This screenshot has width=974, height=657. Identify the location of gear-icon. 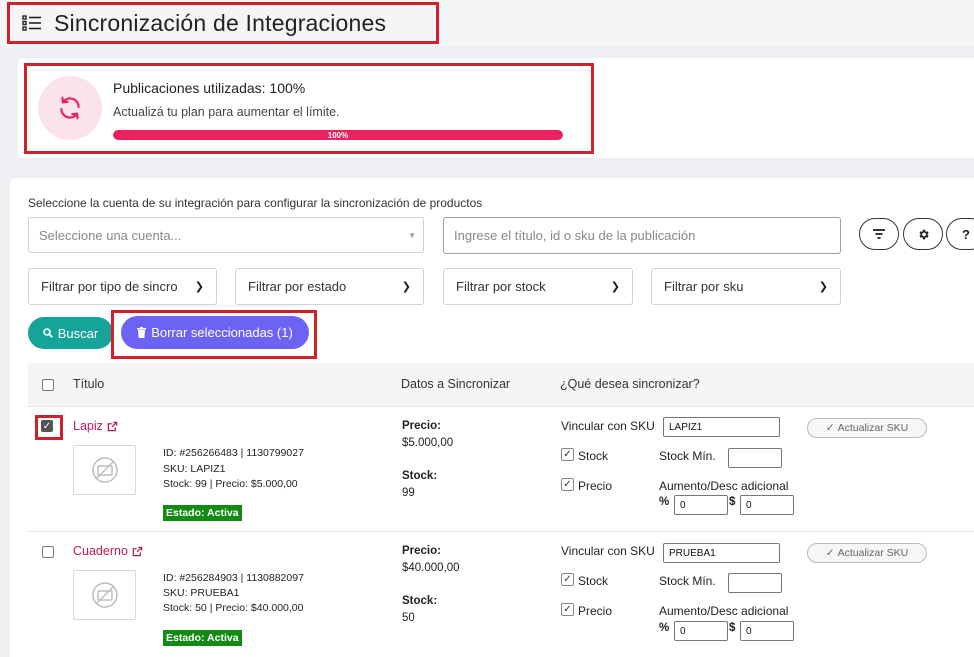
(923, 234).